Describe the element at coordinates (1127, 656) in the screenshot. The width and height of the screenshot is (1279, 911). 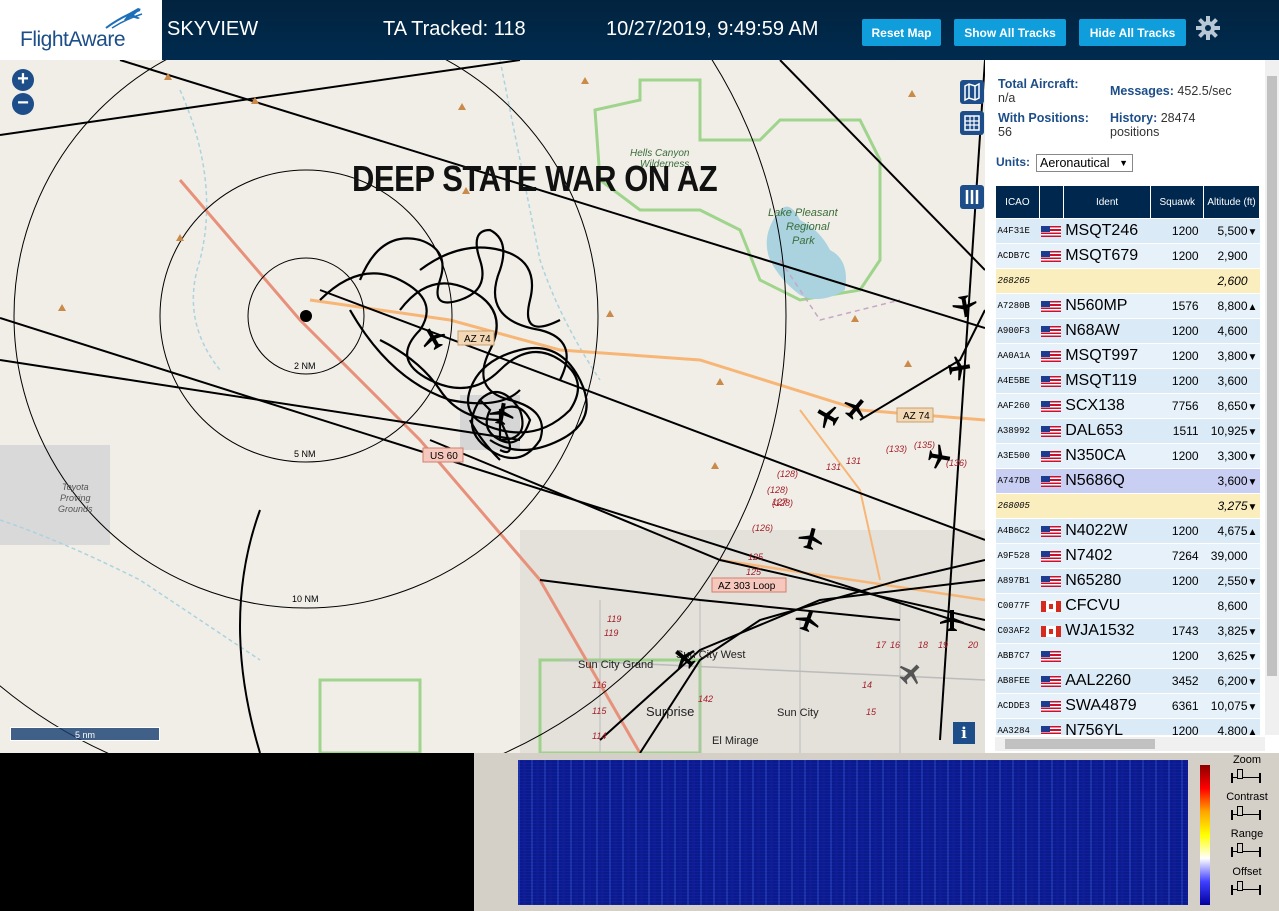
I see `aircraft-row: ABB7C7 1200 3,625▼` at that location.